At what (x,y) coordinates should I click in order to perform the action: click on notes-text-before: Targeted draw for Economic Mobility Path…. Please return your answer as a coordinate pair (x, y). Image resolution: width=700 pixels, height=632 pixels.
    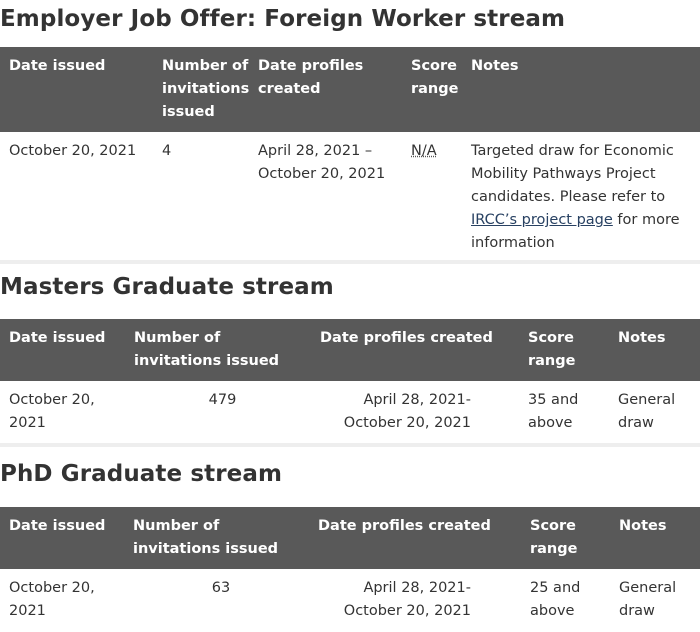
    Looking at the image, I should click on (572, 174).